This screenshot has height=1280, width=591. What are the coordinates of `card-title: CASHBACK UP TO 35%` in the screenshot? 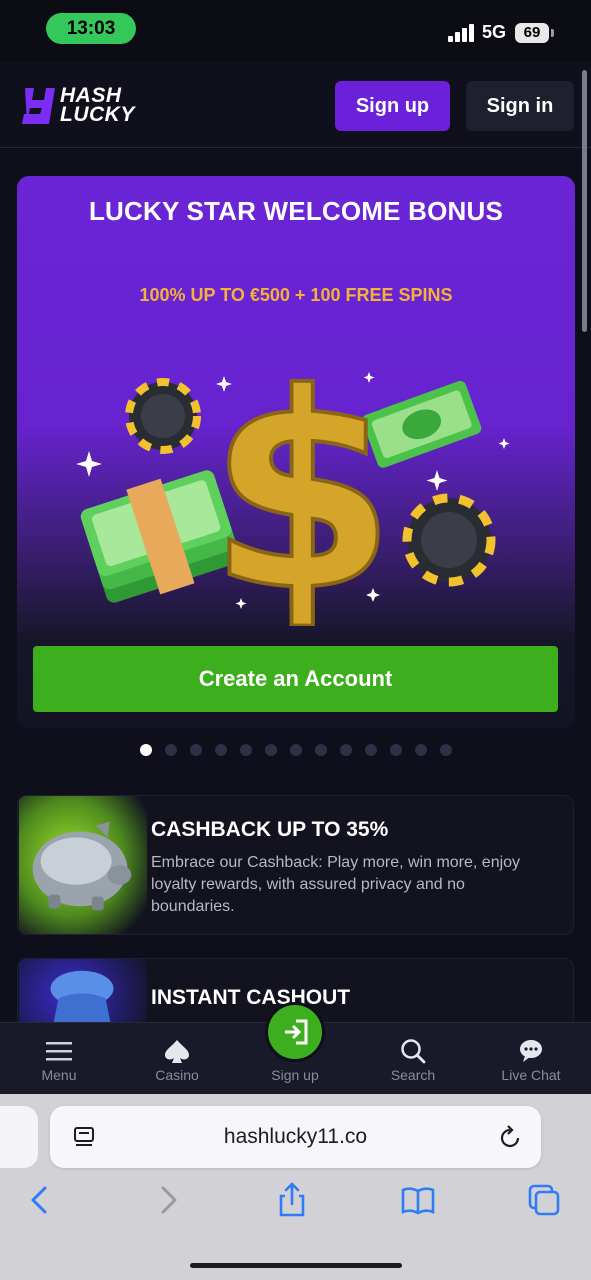 It's located at (270, 829).